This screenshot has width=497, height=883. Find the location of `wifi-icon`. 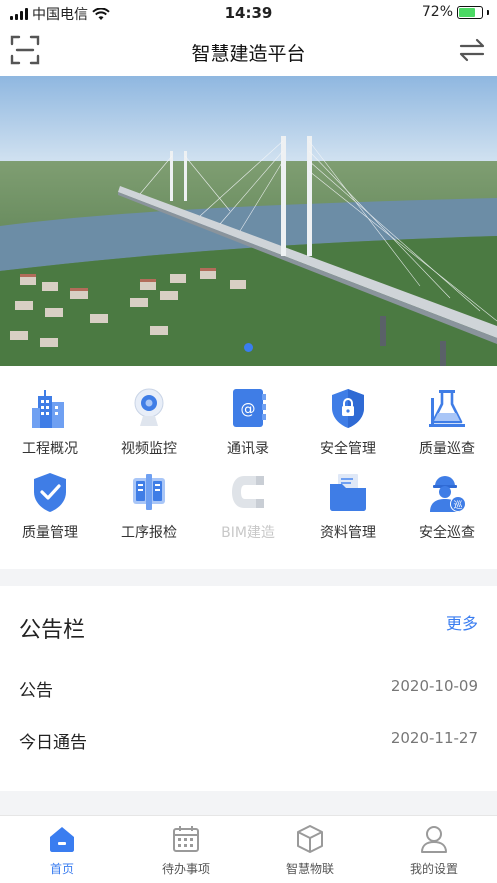

wifi-icon is located at coordinates (101, 13).